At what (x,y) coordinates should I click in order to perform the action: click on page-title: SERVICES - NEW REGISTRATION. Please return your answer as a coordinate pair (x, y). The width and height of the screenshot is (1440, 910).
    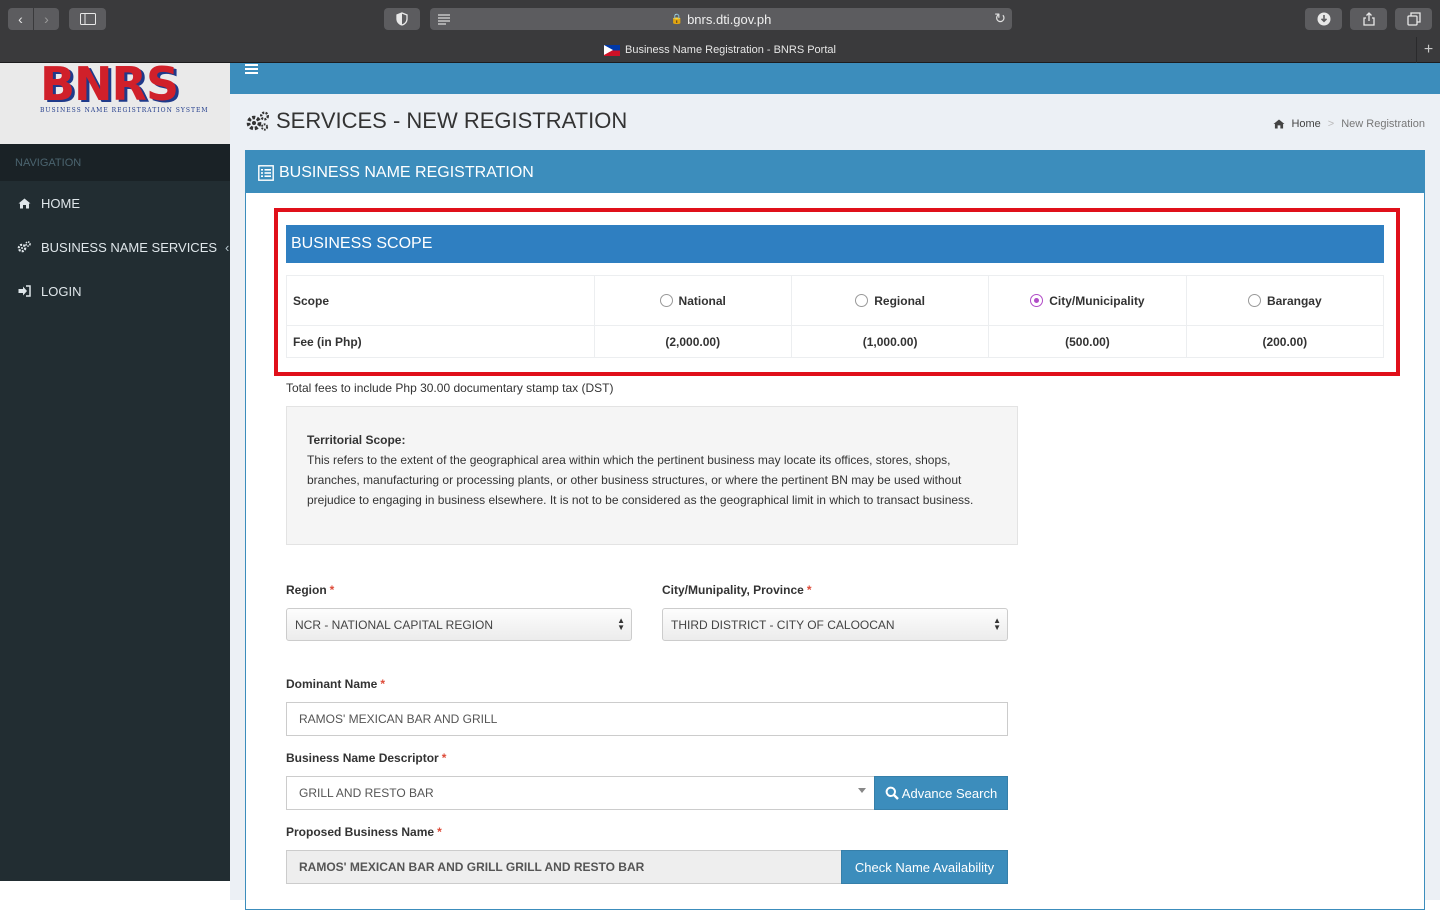
    Looking at the image, I should click on (436, 121).